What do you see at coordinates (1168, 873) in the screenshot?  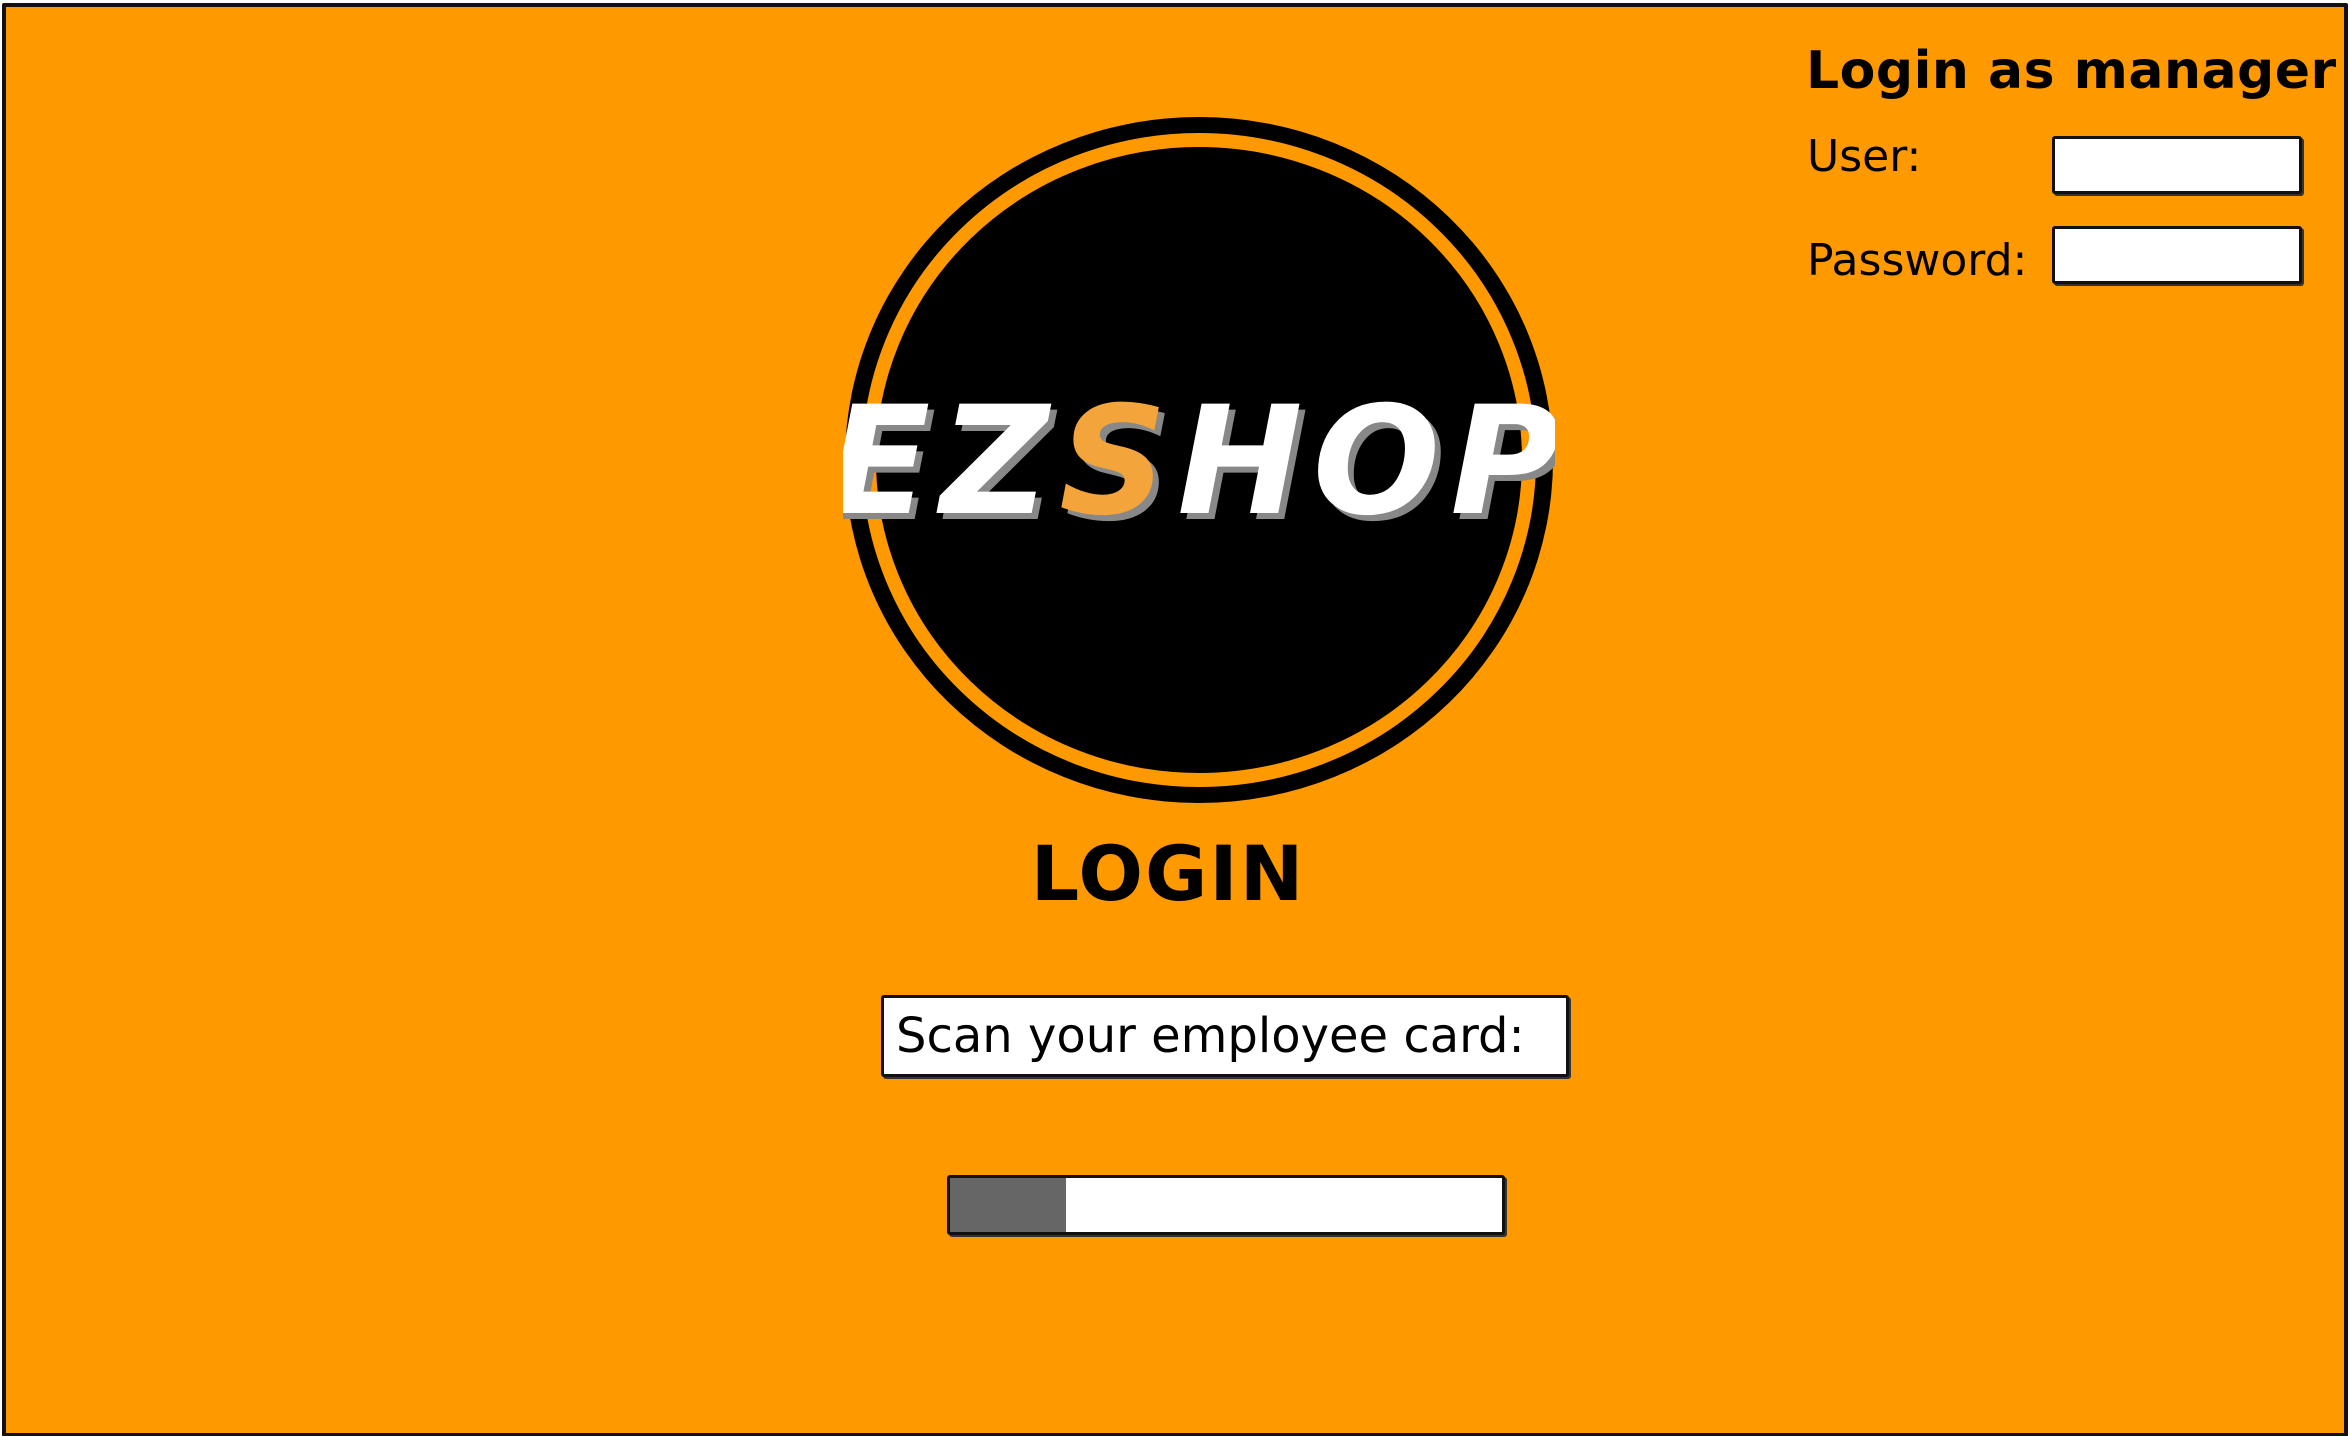 I see `login-heading: LOGIN` at bounding box center [1168, 873].